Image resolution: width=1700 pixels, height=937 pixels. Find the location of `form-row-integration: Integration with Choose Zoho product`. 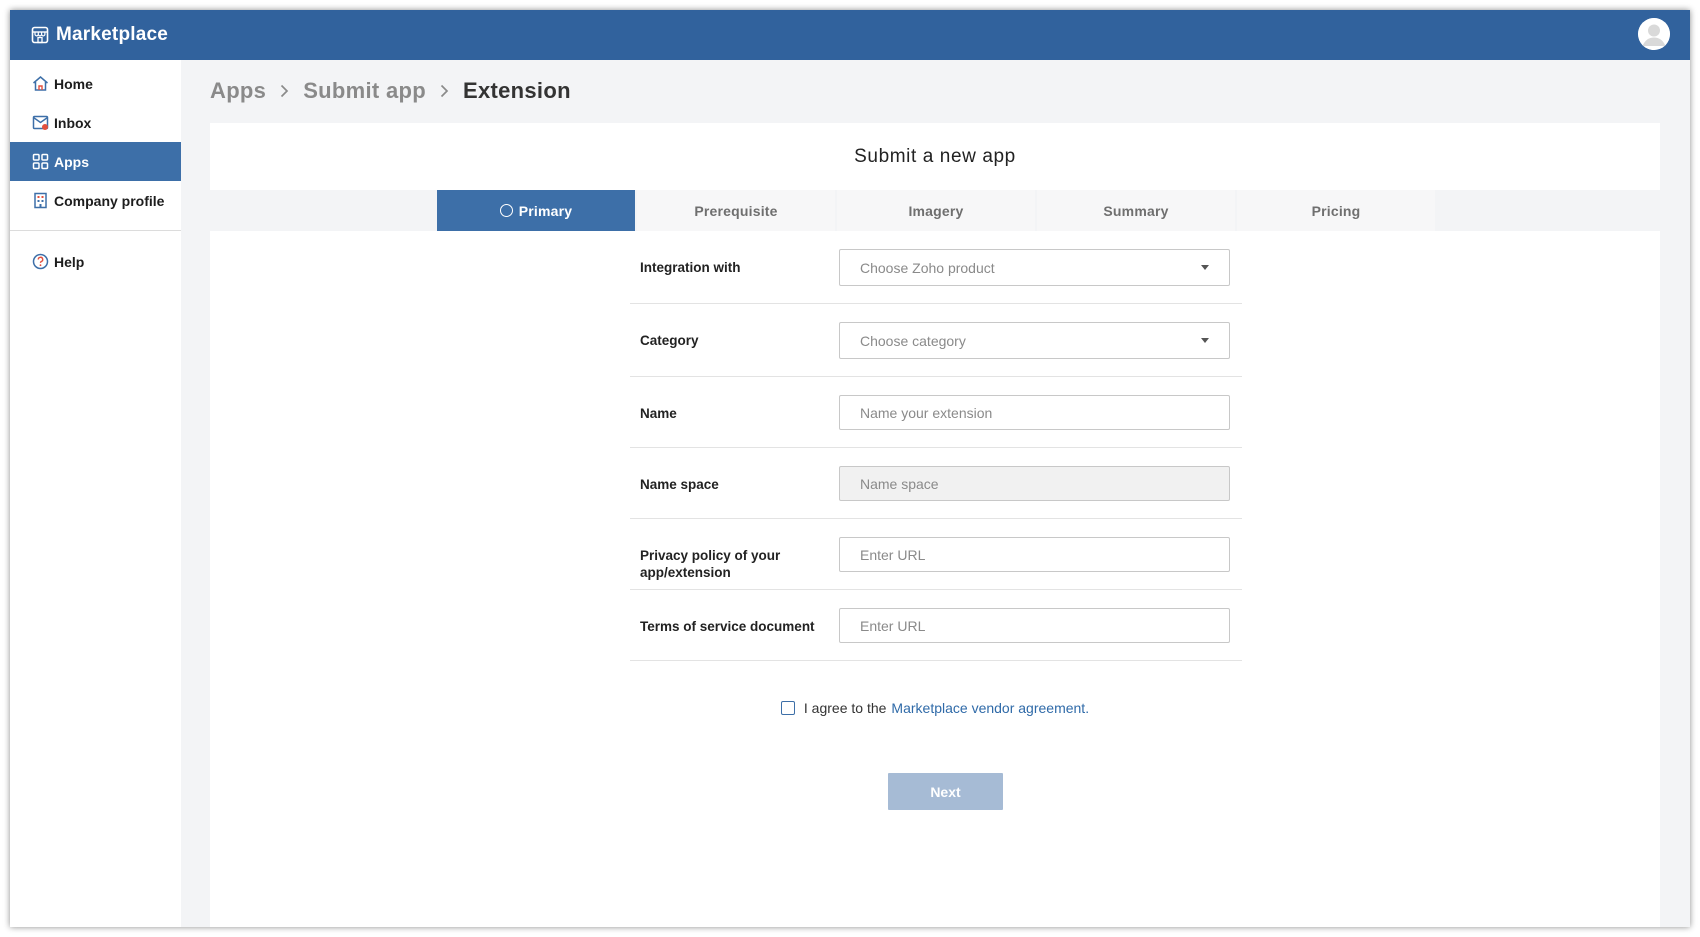

form-row-integration: Integration with Choose Zoho product is located at coordinates (936, 267).